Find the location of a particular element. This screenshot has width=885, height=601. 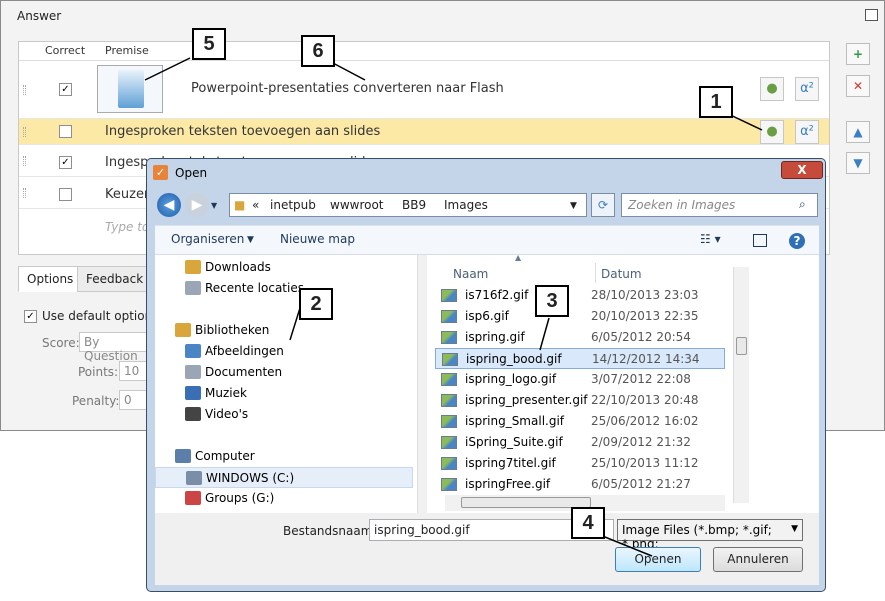

forward-icon: ▶ is located at coordinates (197, 205).